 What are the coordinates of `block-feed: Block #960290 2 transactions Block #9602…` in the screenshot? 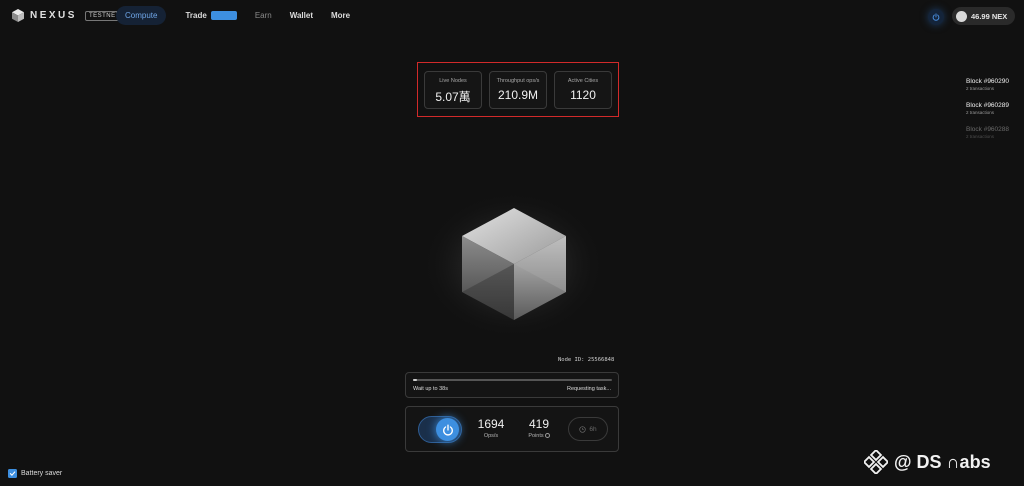 It's located at (987, 114).